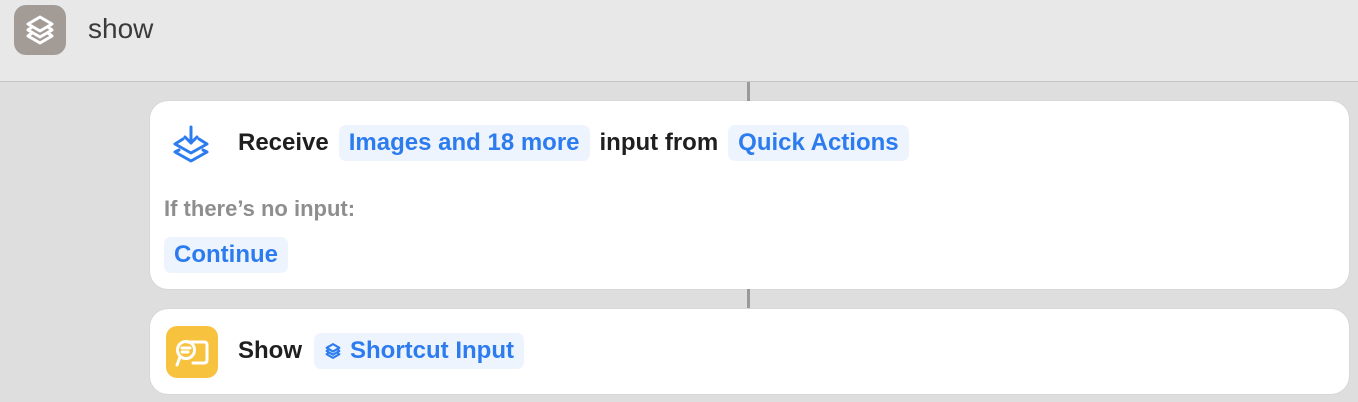 The image size is (1358, 402). Describe the element at coordinates (432, 350) in the screenshot. I see `shortcut-input-label: Shortcut Input` at that location.